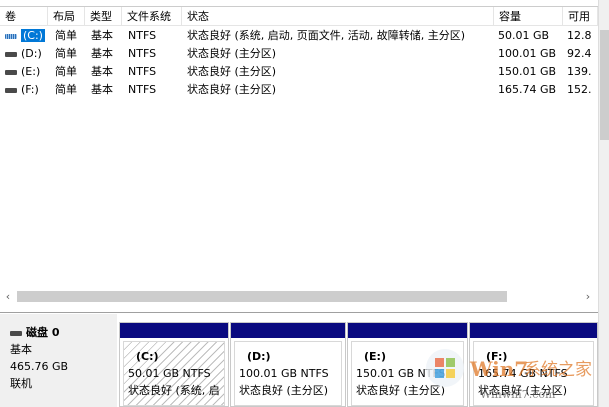 The height and width of the screenshot is (407, 609). I want to click on volume-row: (F:) 简单 基本 NTFS 状态良好 (主分区) 165.74 GB 152., so click(299, 90).